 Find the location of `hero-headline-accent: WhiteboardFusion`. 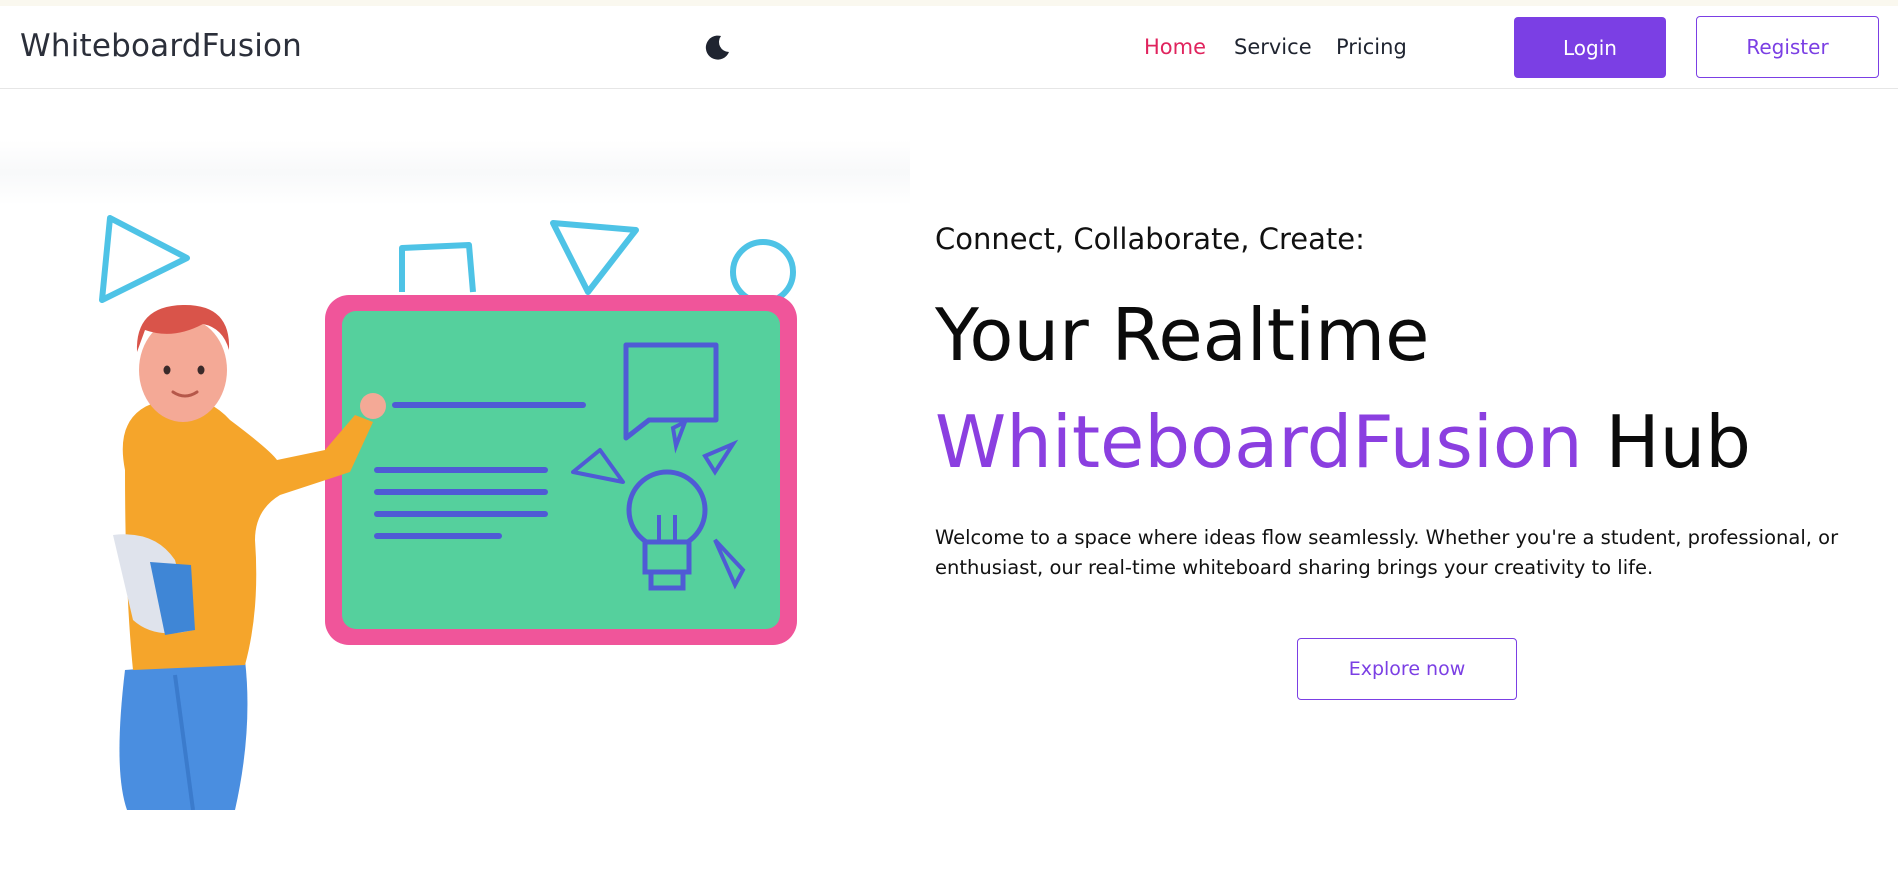

hero-headline-accent: WhiteboardFusion is located at coordinates (1259, 442).